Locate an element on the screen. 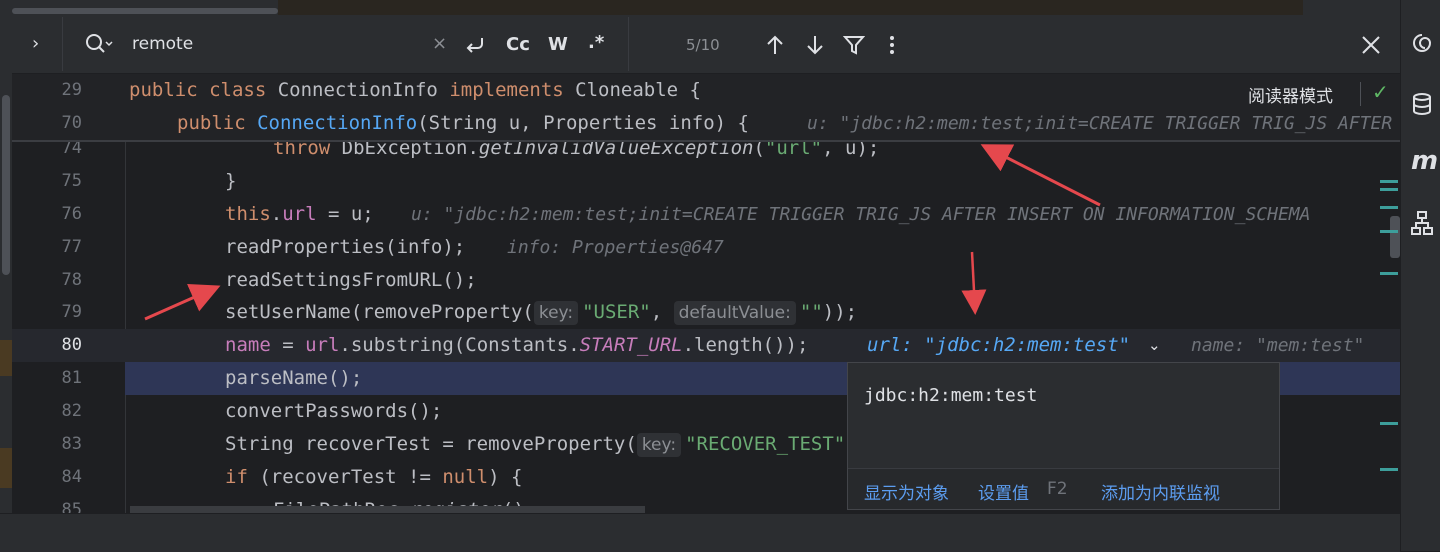  debug-value-popup: jdbc:h2:mem:test 显示为对象 设置值 F2 添加为内联监视 is located at coordinates (1063, 436).